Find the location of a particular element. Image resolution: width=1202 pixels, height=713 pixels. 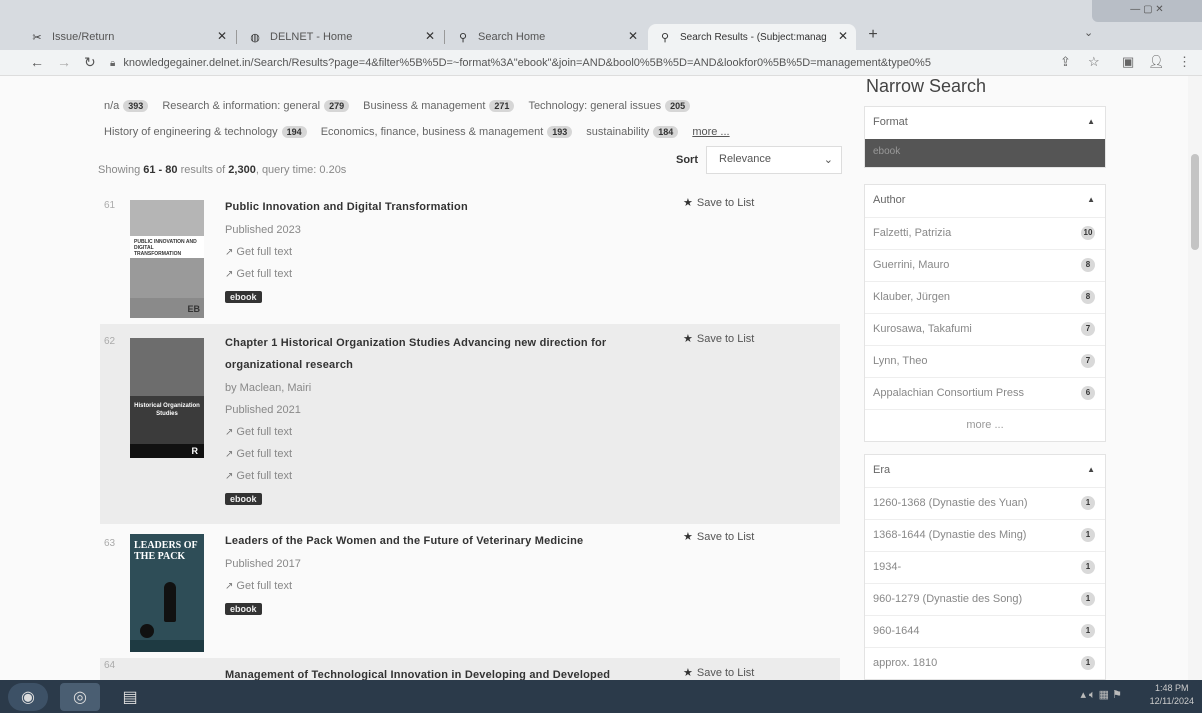

lock-icon: 🔒︎ is located at coordinates (113, 63).